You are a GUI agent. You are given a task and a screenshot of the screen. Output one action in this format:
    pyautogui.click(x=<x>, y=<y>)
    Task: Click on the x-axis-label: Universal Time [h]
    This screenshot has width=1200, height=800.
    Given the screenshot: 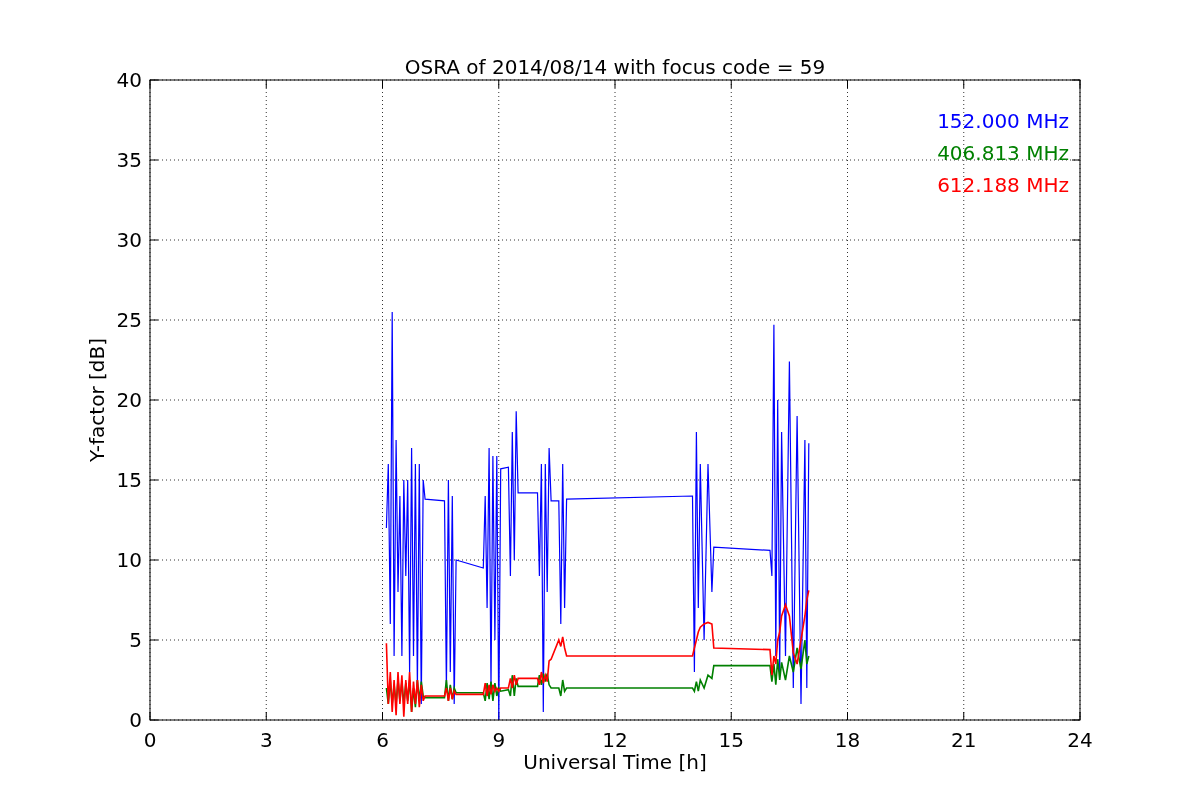 What is the action you would take?
    pyautogui.click(x=615, y=762)
    